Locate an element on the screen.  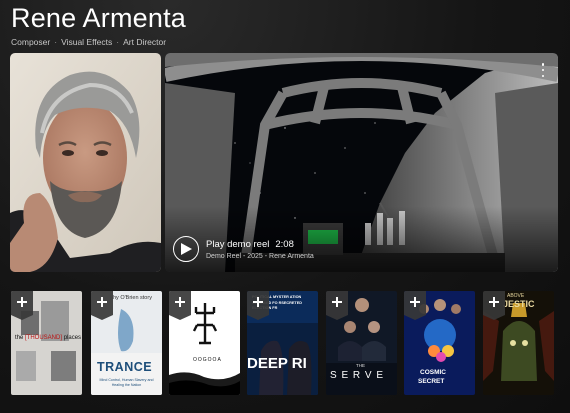
portrait-image is located at coordinates (85, 162).